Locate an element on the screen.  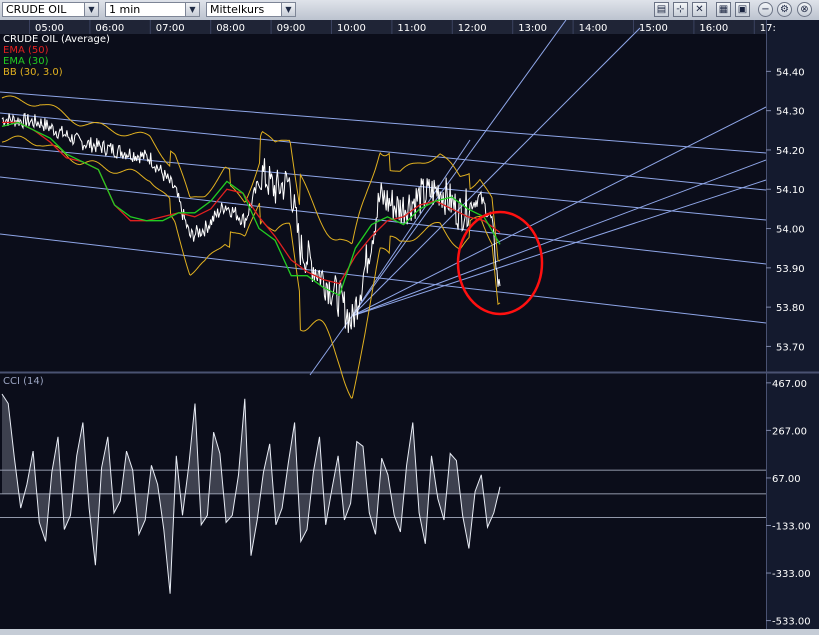
price-tick-label: 54.10 is located at coordinates (790, 190).